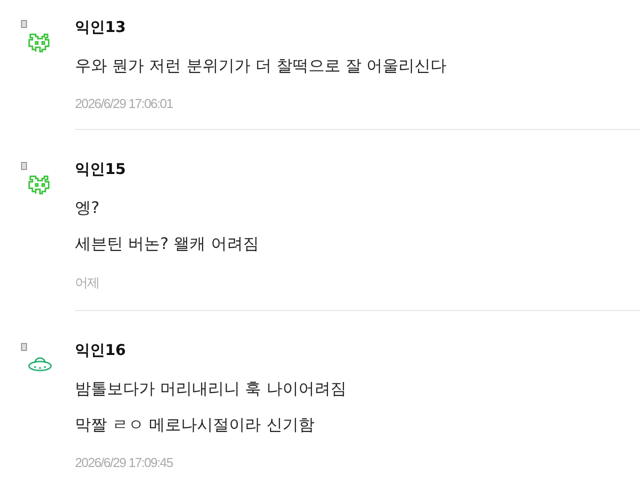 The height and width of the screenshot is (492, 640). Describe the element at coordinates (101, 350) in the screenshot. I see `author-name: 익인16` at that location.